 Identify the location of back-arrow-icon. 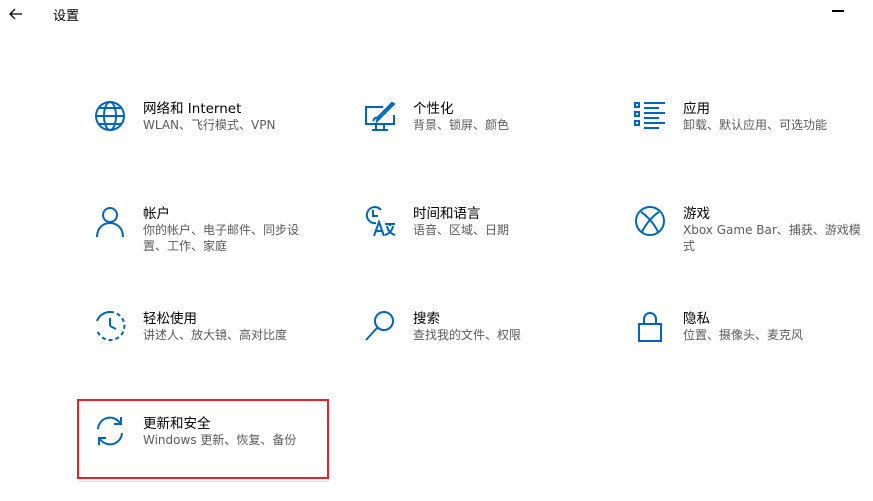
(15, 14).